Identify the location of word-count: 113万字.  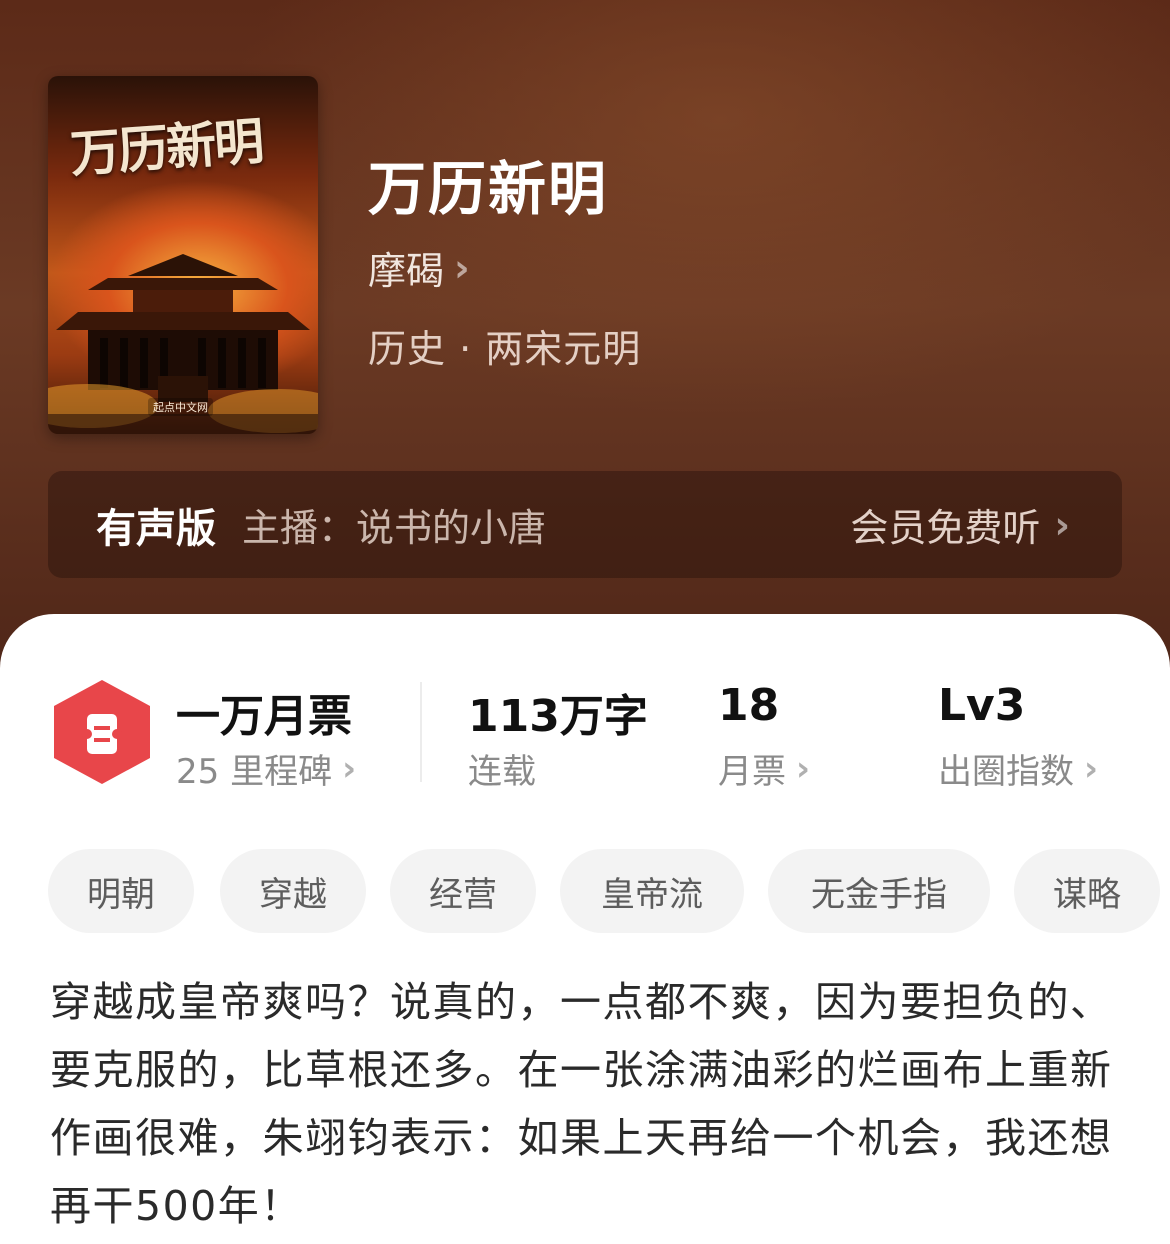
(558, 716).